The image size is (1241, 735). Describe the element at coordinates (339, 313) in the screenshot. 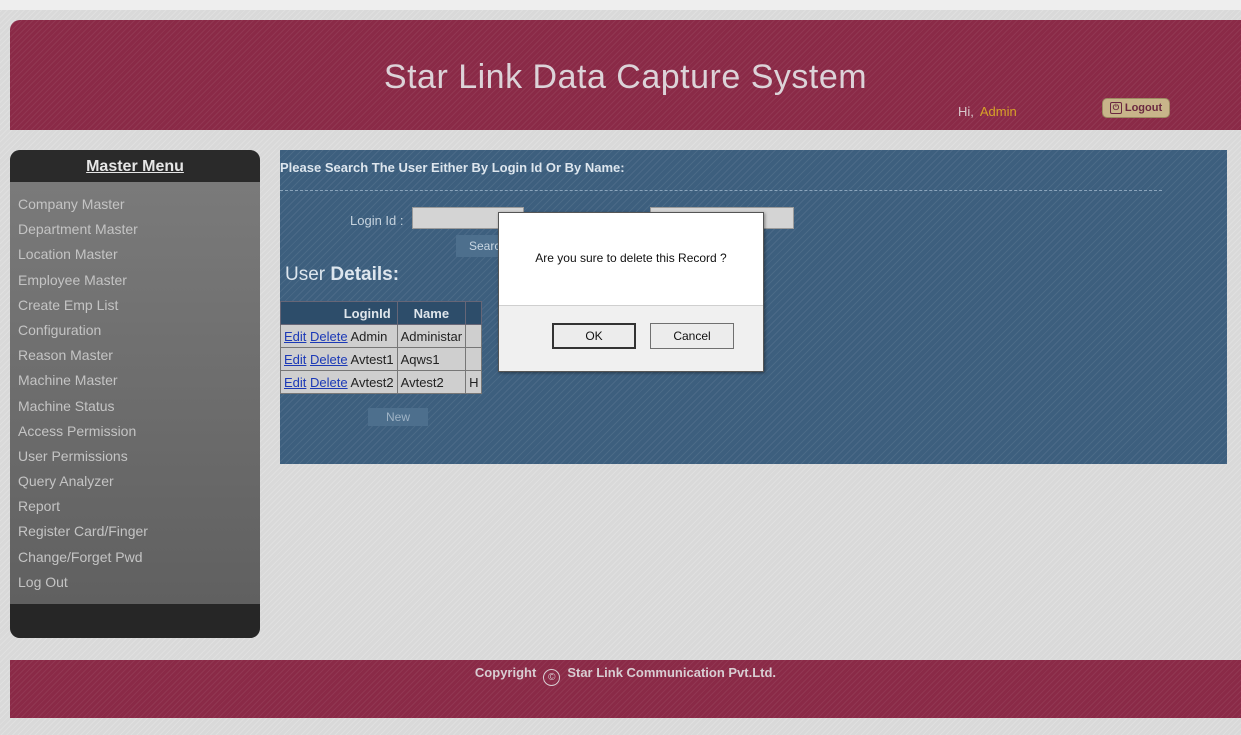

I see `actions-column-header: LoginId` at that location.